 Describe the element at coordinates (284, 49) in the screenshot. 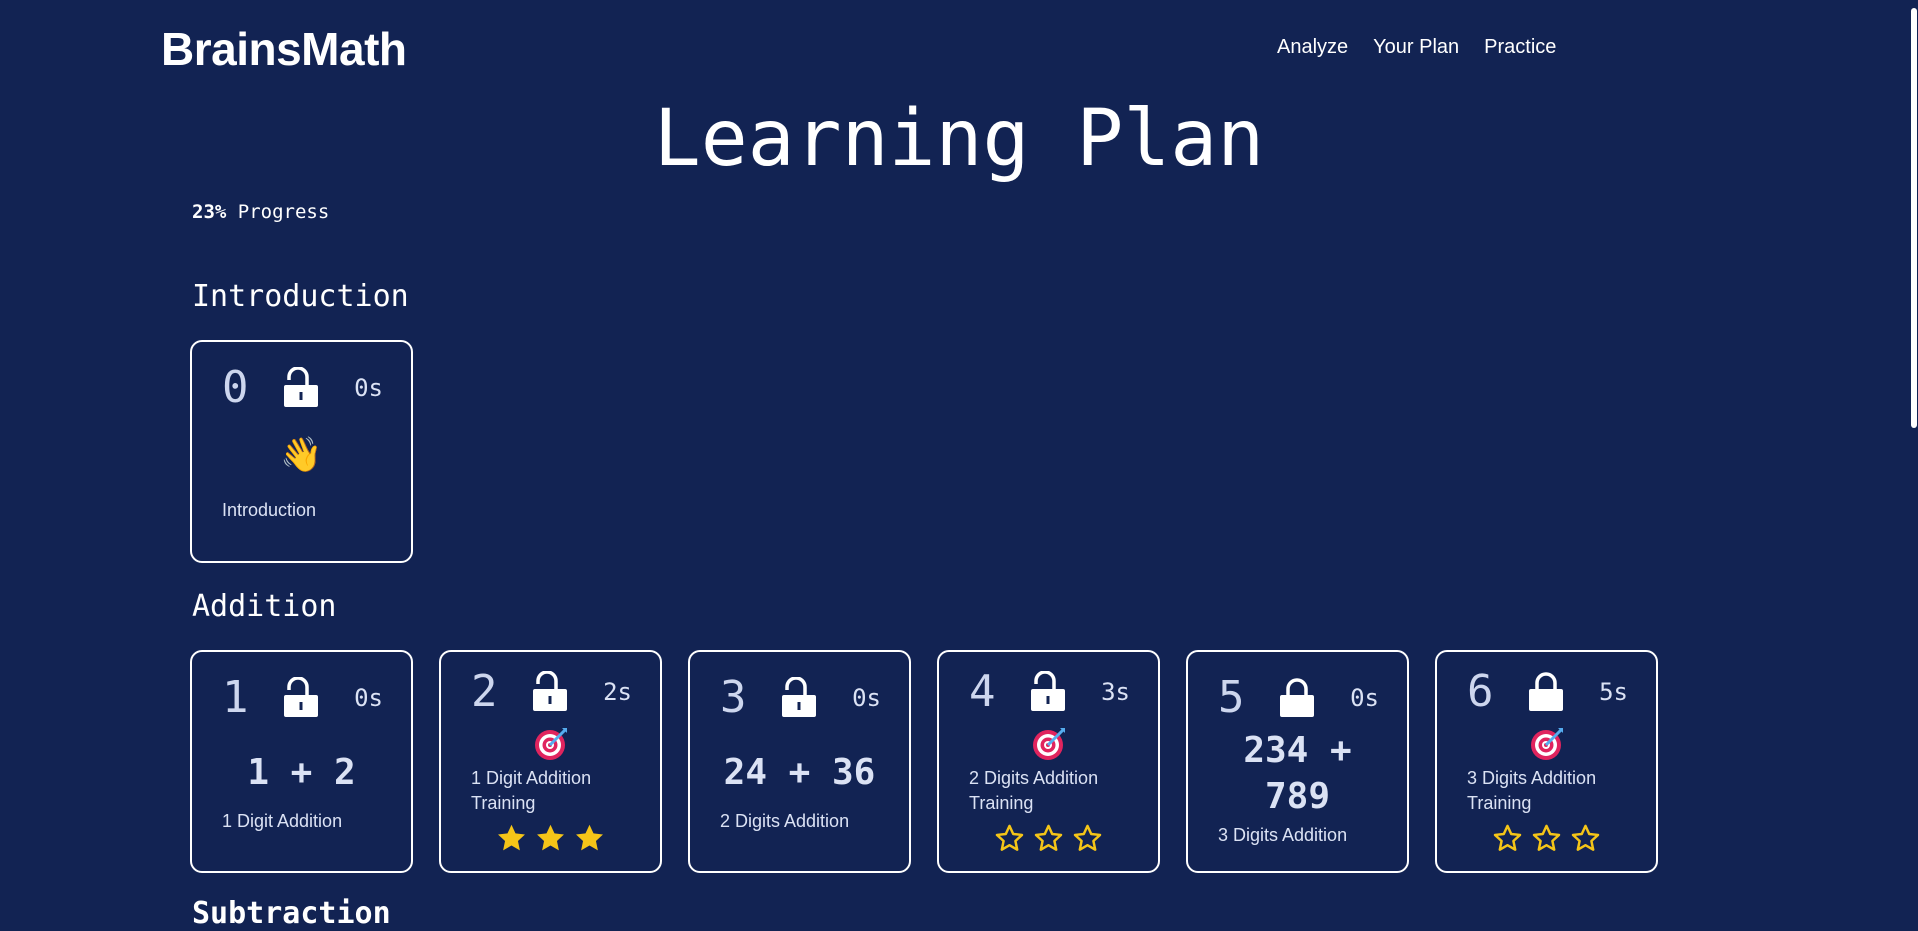

I see `brand-logo: BrainsMath` at that location.